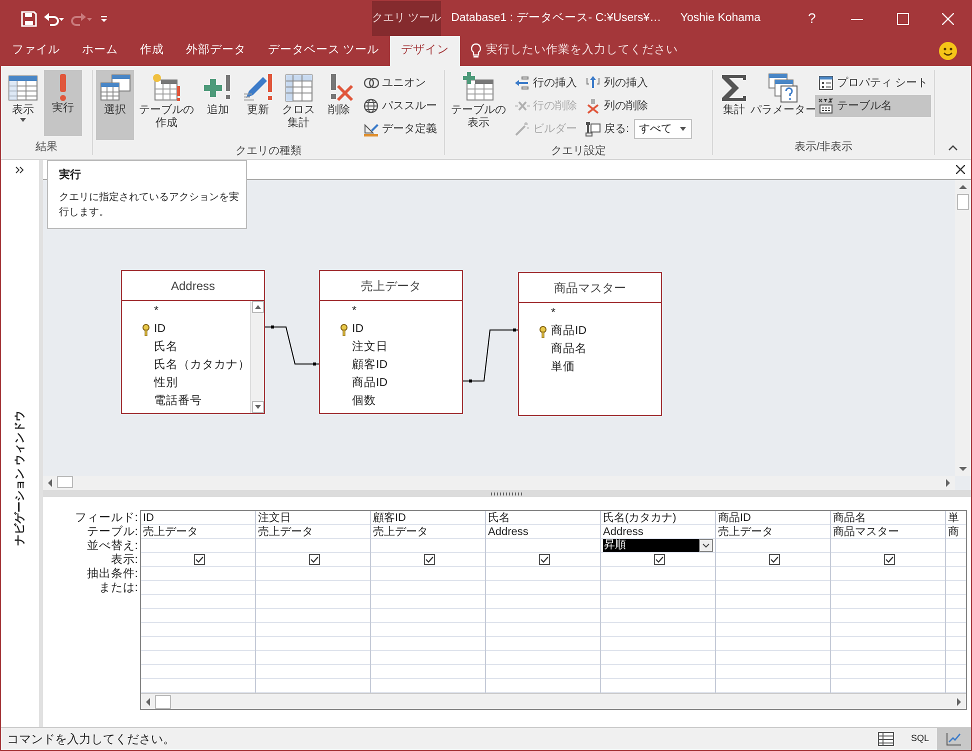  Describe the element at coordinates (216, 51) in the screenshot. I see `ribbon-tab: 外部データ` at that location.